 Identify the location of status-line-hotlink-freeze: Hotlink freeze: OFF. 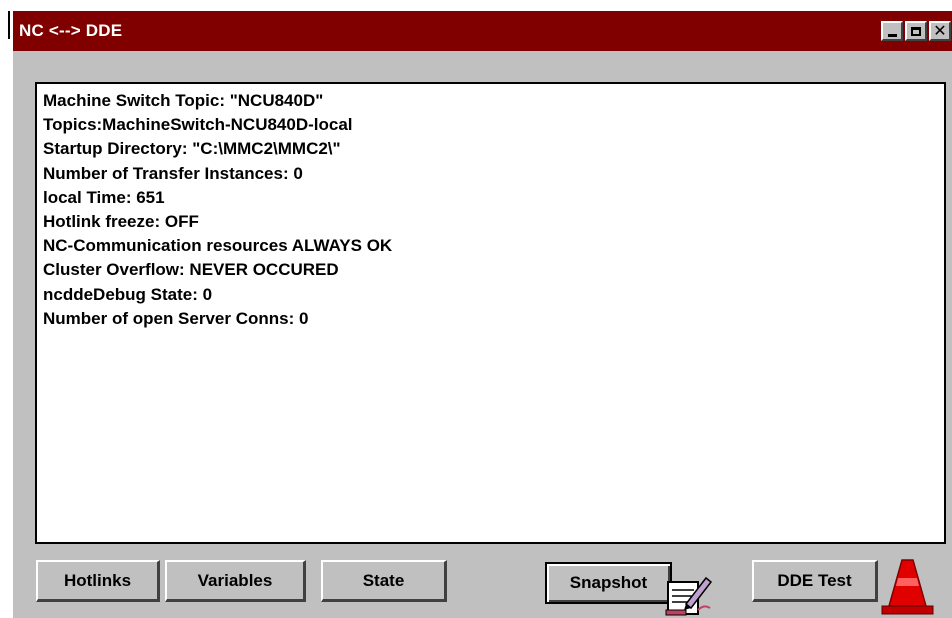
(121, 222).